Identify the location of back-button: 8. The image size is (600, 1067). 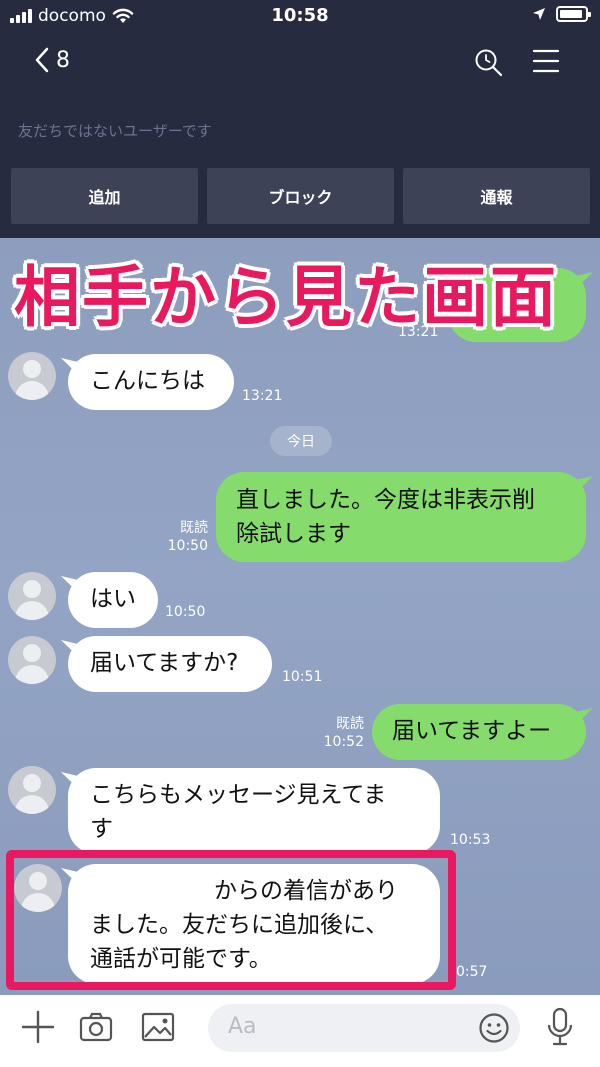
(52, 60).